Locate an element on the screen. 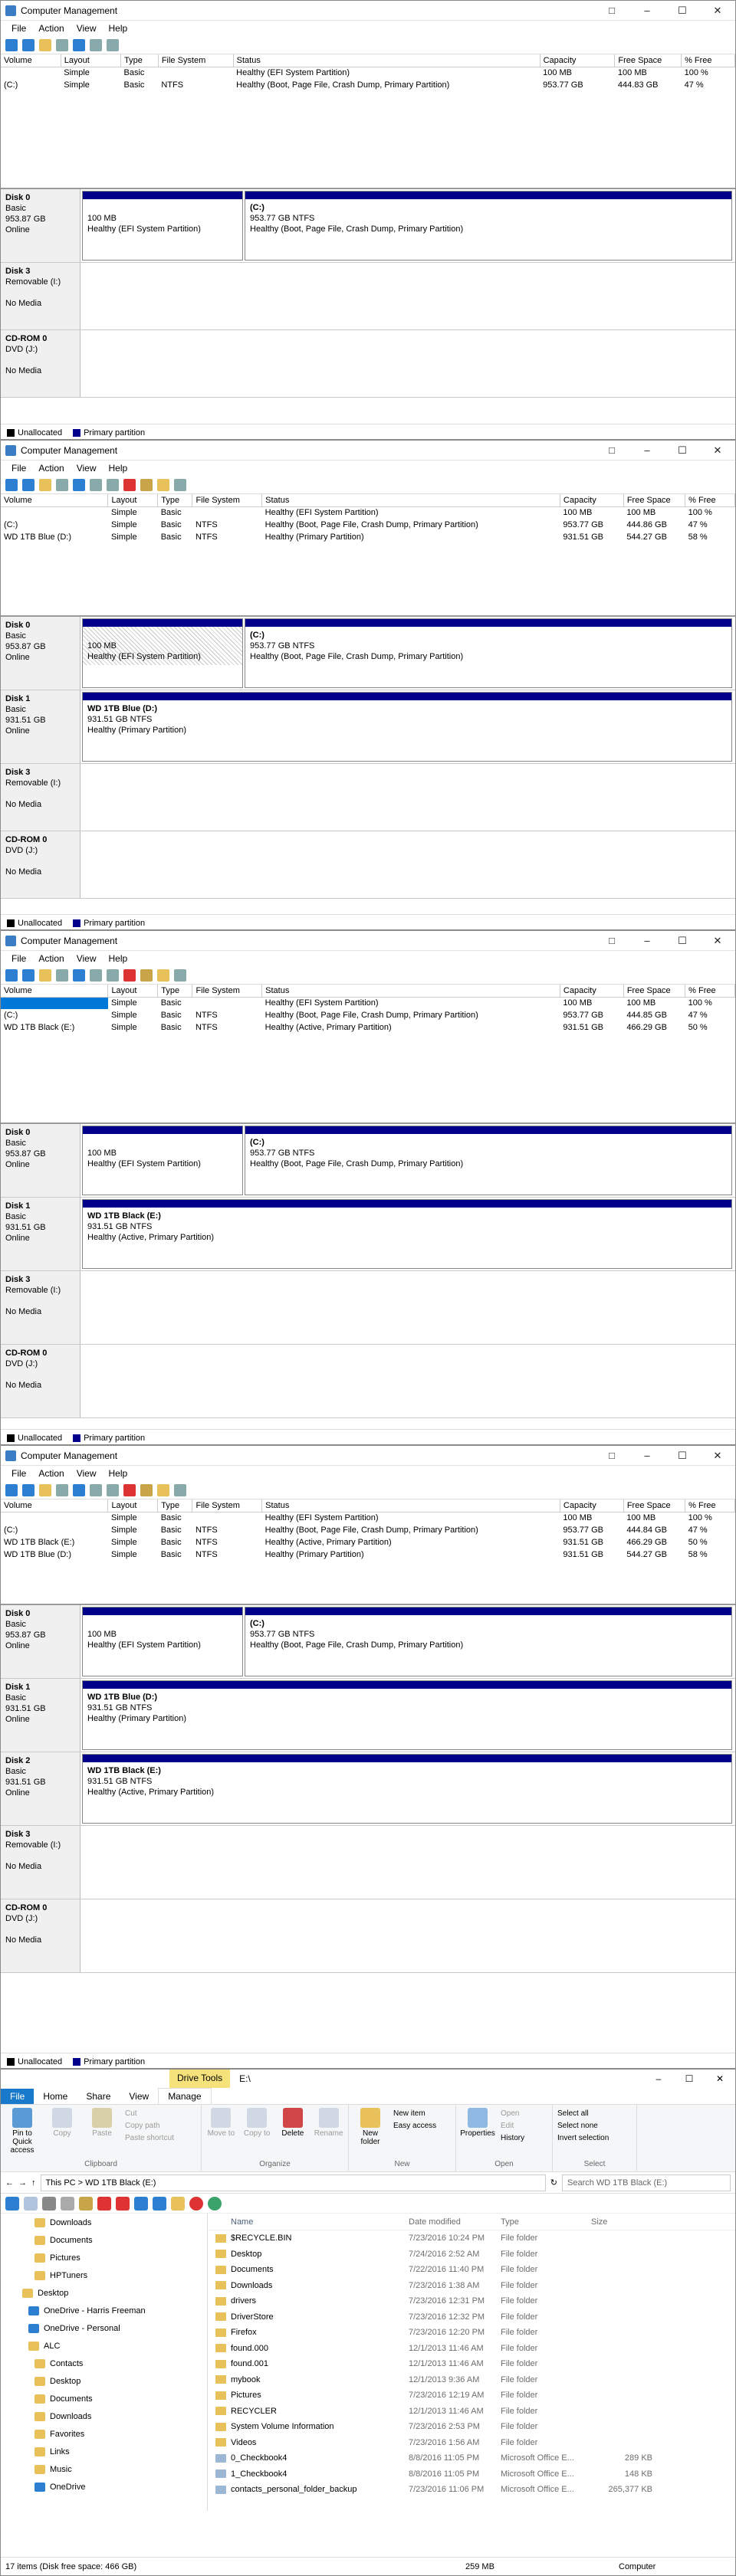  copy-path-button: Copy path is located at coordinates (149, 2126).